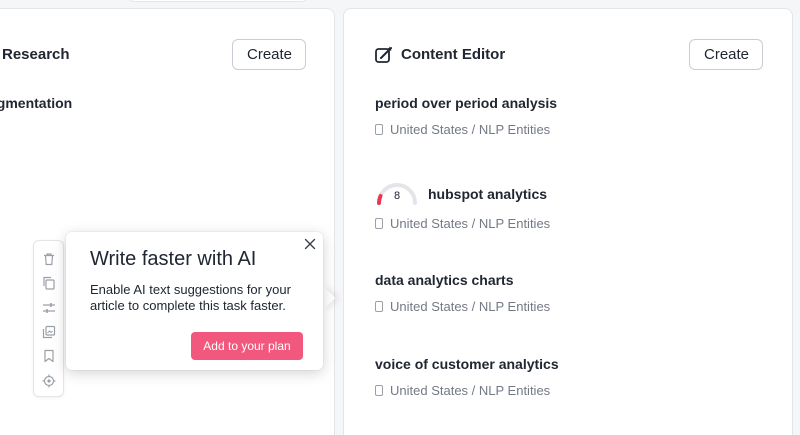  What do you see at coordinates (159, 103) in the screenshot?
I see `research-list-item: egmentation` at bounding box center [159, 103].